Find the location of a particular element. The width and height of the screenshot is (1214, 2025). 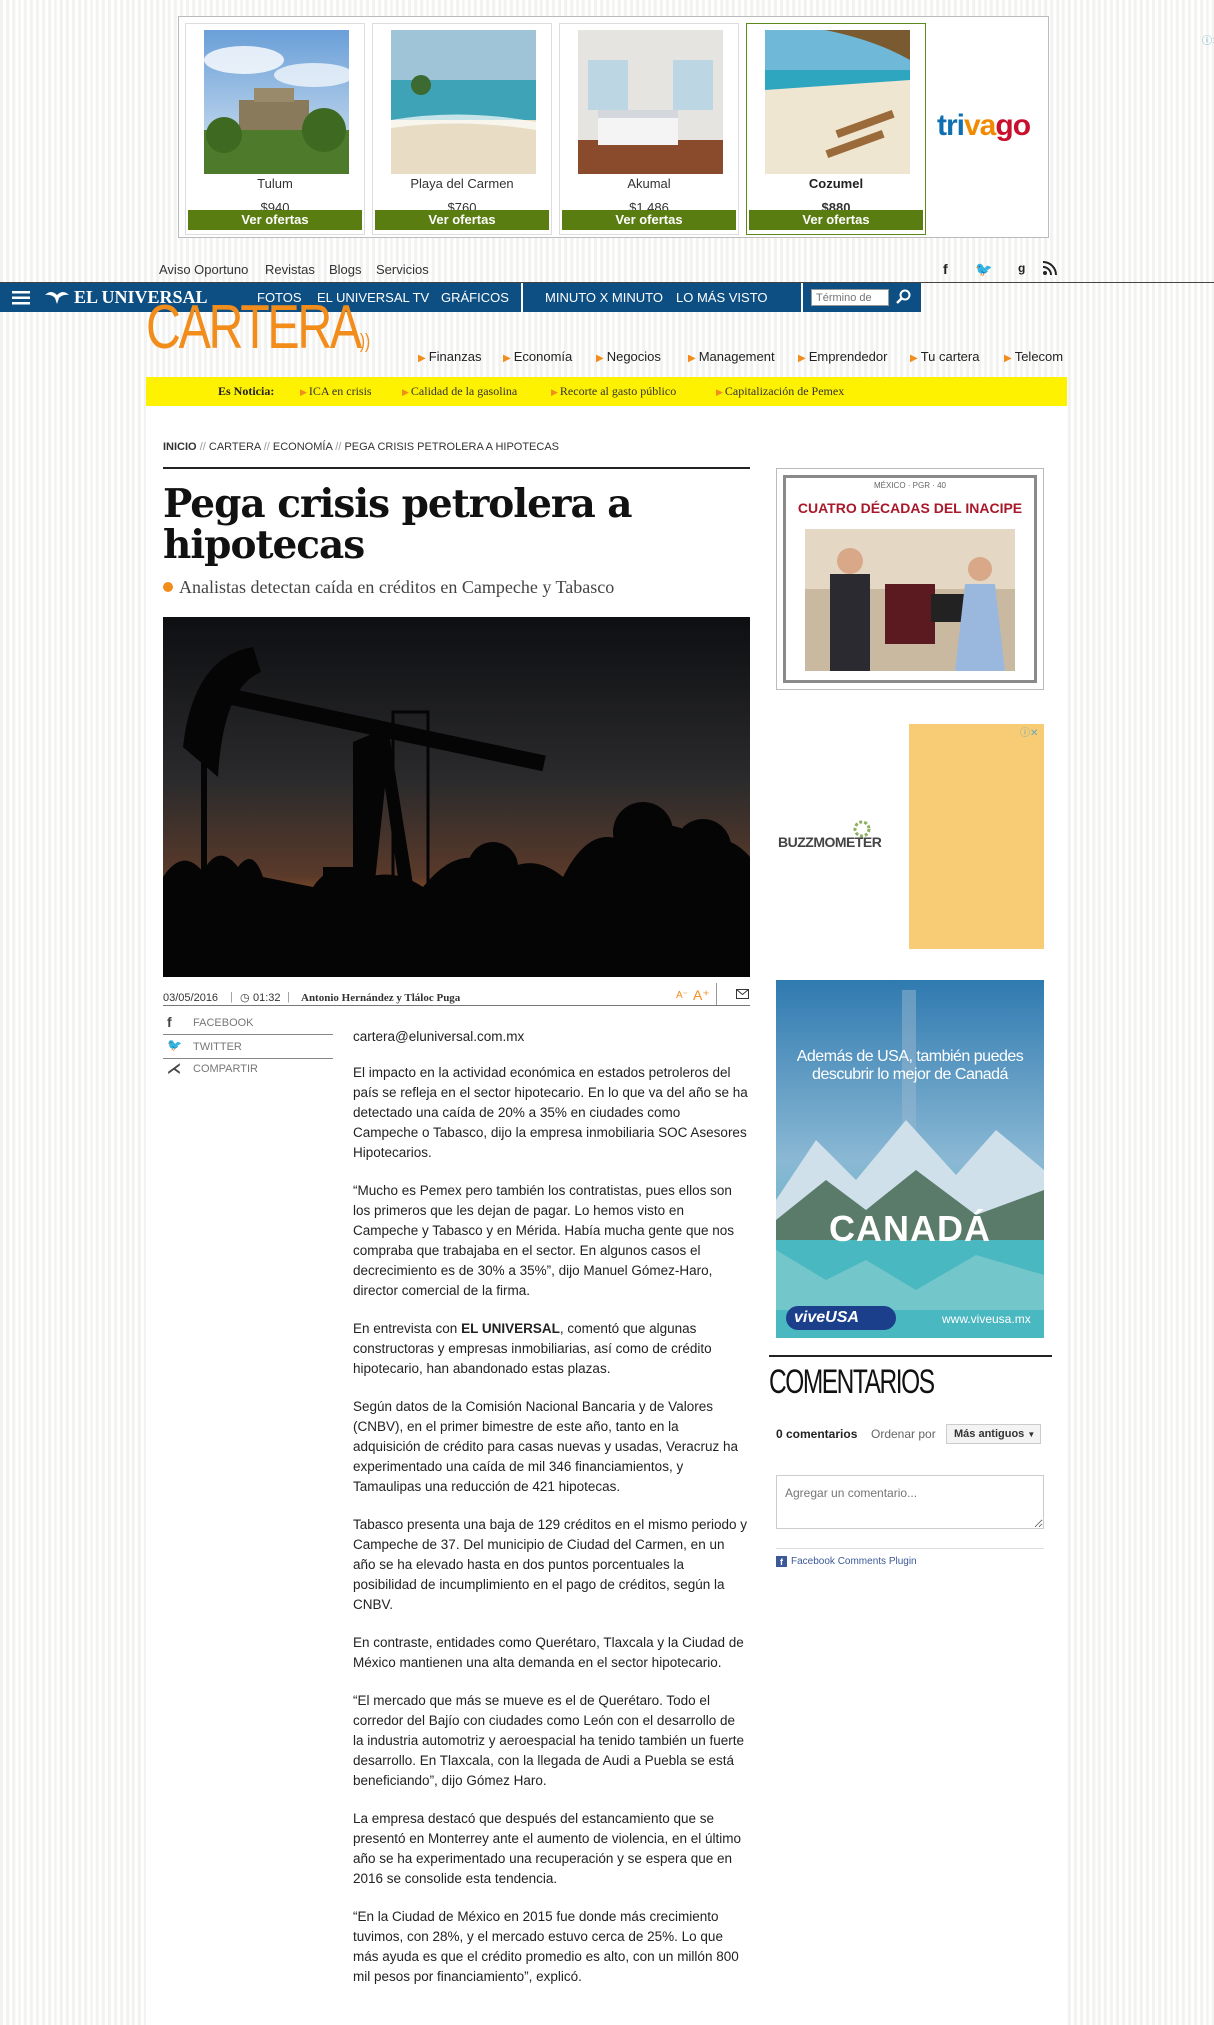

font-increase-icon: A⁺ is located at coordinates (701, 995).